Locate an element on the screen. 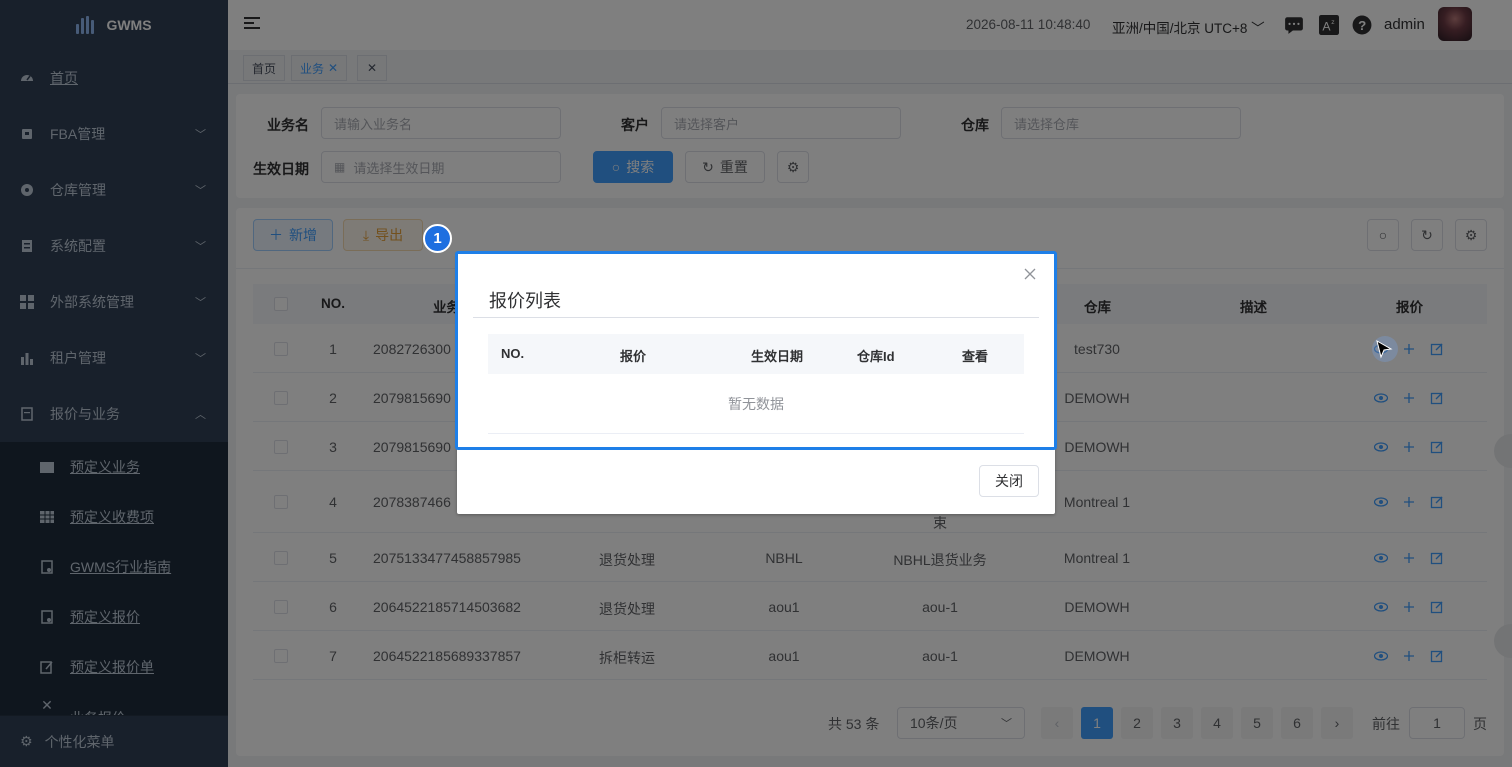 The width and height of the screenshot is (1512, 767). pointer-cursor-icon is located at coordinates (1384, 349).